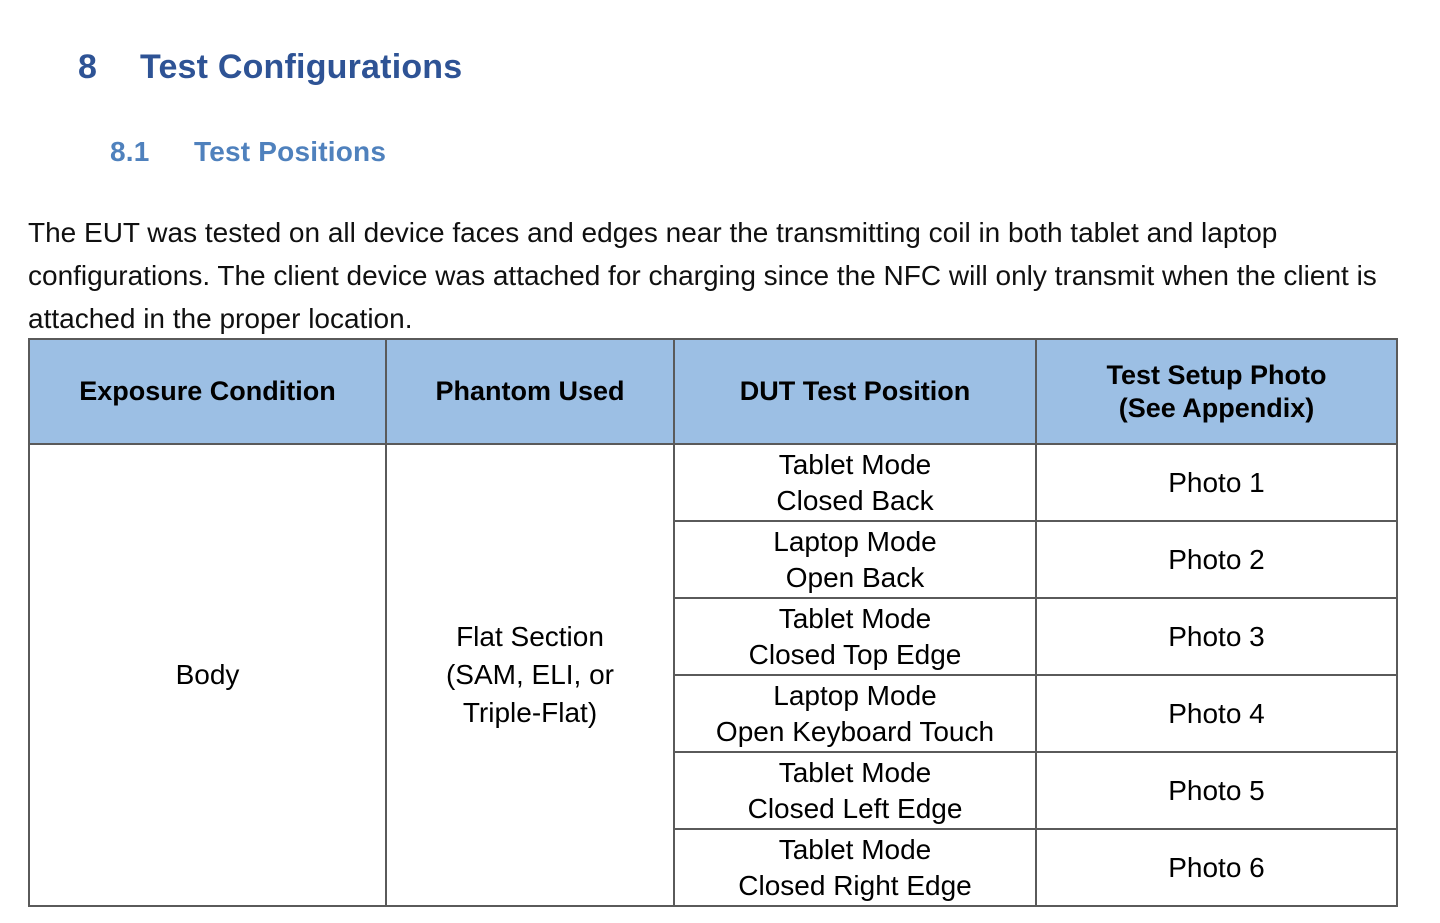 Image resolution: width=1440 pixels, height=923 pixels. What do you see at coordinates (855, 885) in the screenshot?
I see `position-line2: Closed Right Edge` at bounding box center [855, 885].